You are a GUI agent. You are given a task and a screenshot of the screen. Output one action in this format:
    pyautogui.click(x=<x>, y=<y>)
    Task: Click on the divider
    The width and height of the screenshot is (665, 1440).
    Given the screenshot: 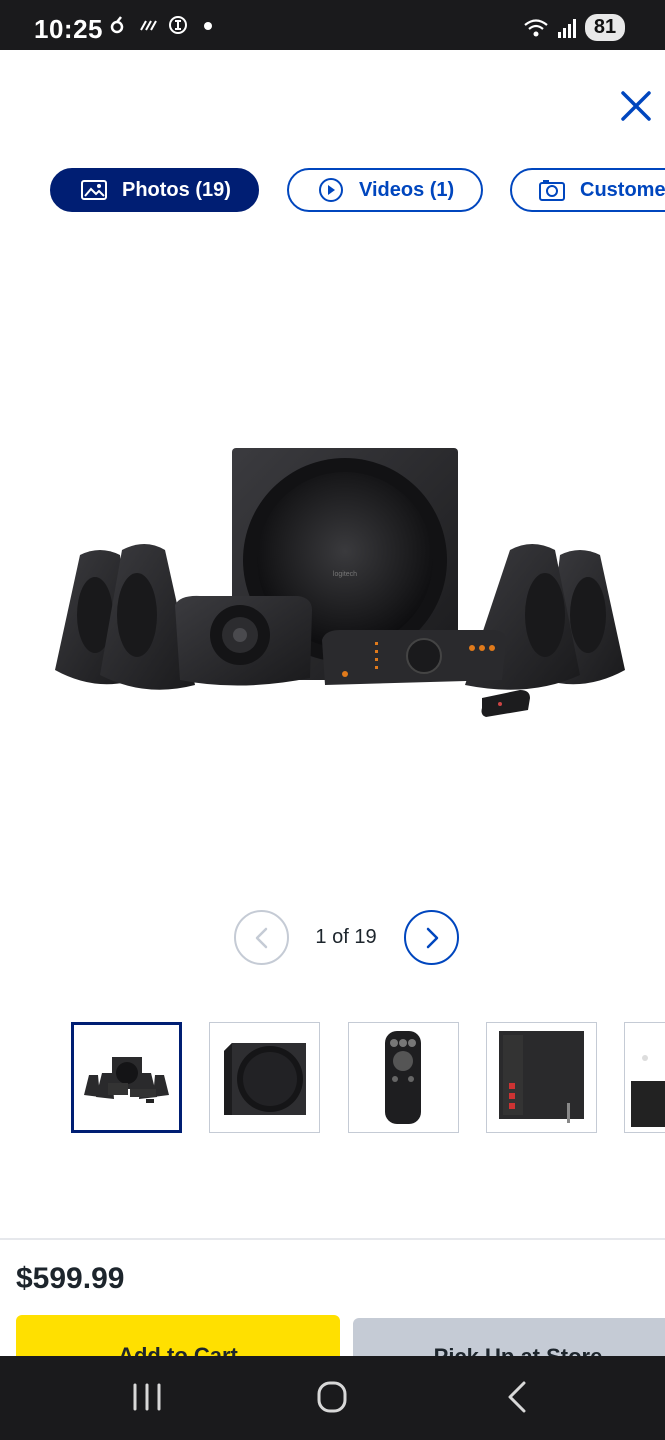 What is the action you would take?
    pyautogui.click(x=332, y=1239)
    